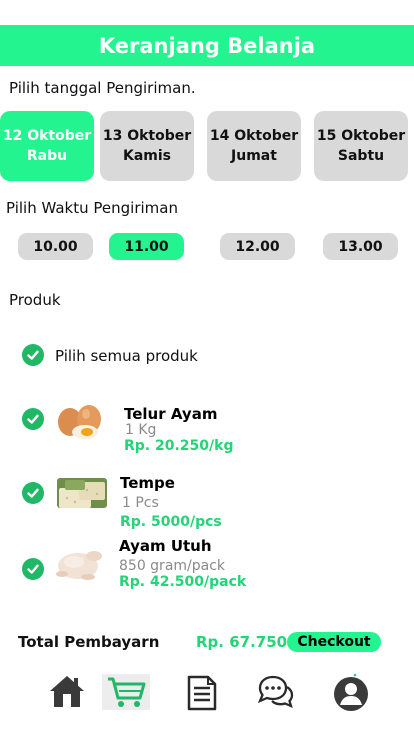 The width and height of the screenshot is (414, 736). What do you see at coordinates (102, 88) in the screenshot?
I see `delivery-date-label: Pilih tanggal Pengiriman.` at bounding box center [102, 88].